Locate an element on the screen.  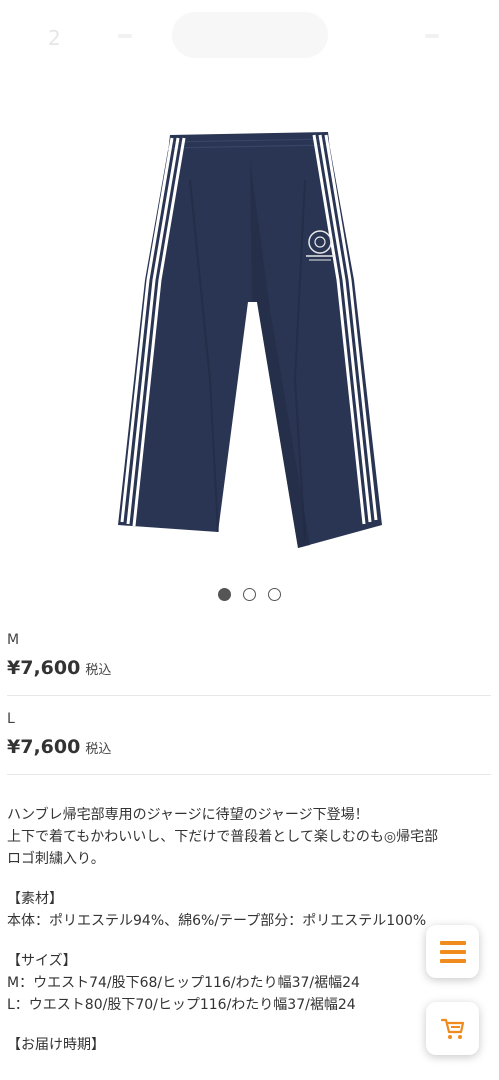
hamburger-menu-icon is located at coordinates (452, 951).